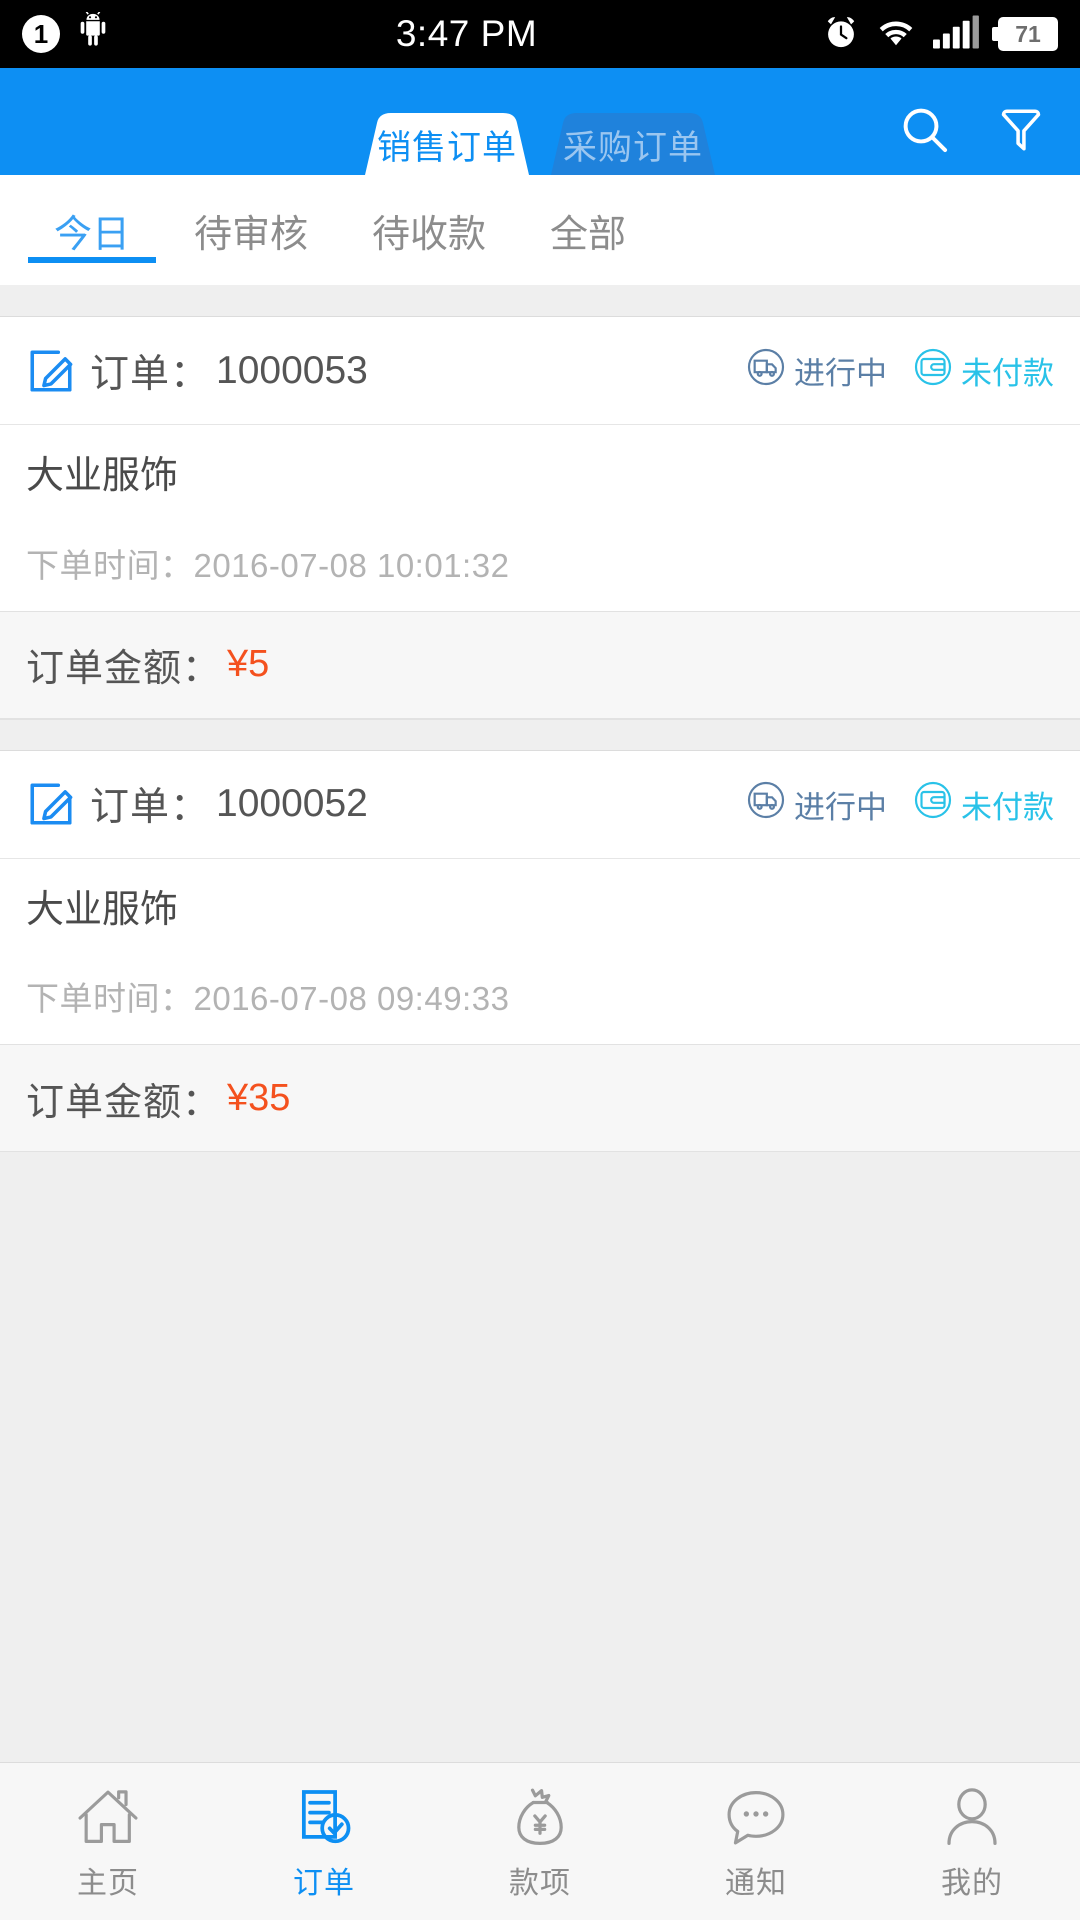 The width and height of the screenshot is (1080, 1920). I want to click on bottom-navigation-bar: 主页 订单 款项 通知 我的, so click(540, 1841).